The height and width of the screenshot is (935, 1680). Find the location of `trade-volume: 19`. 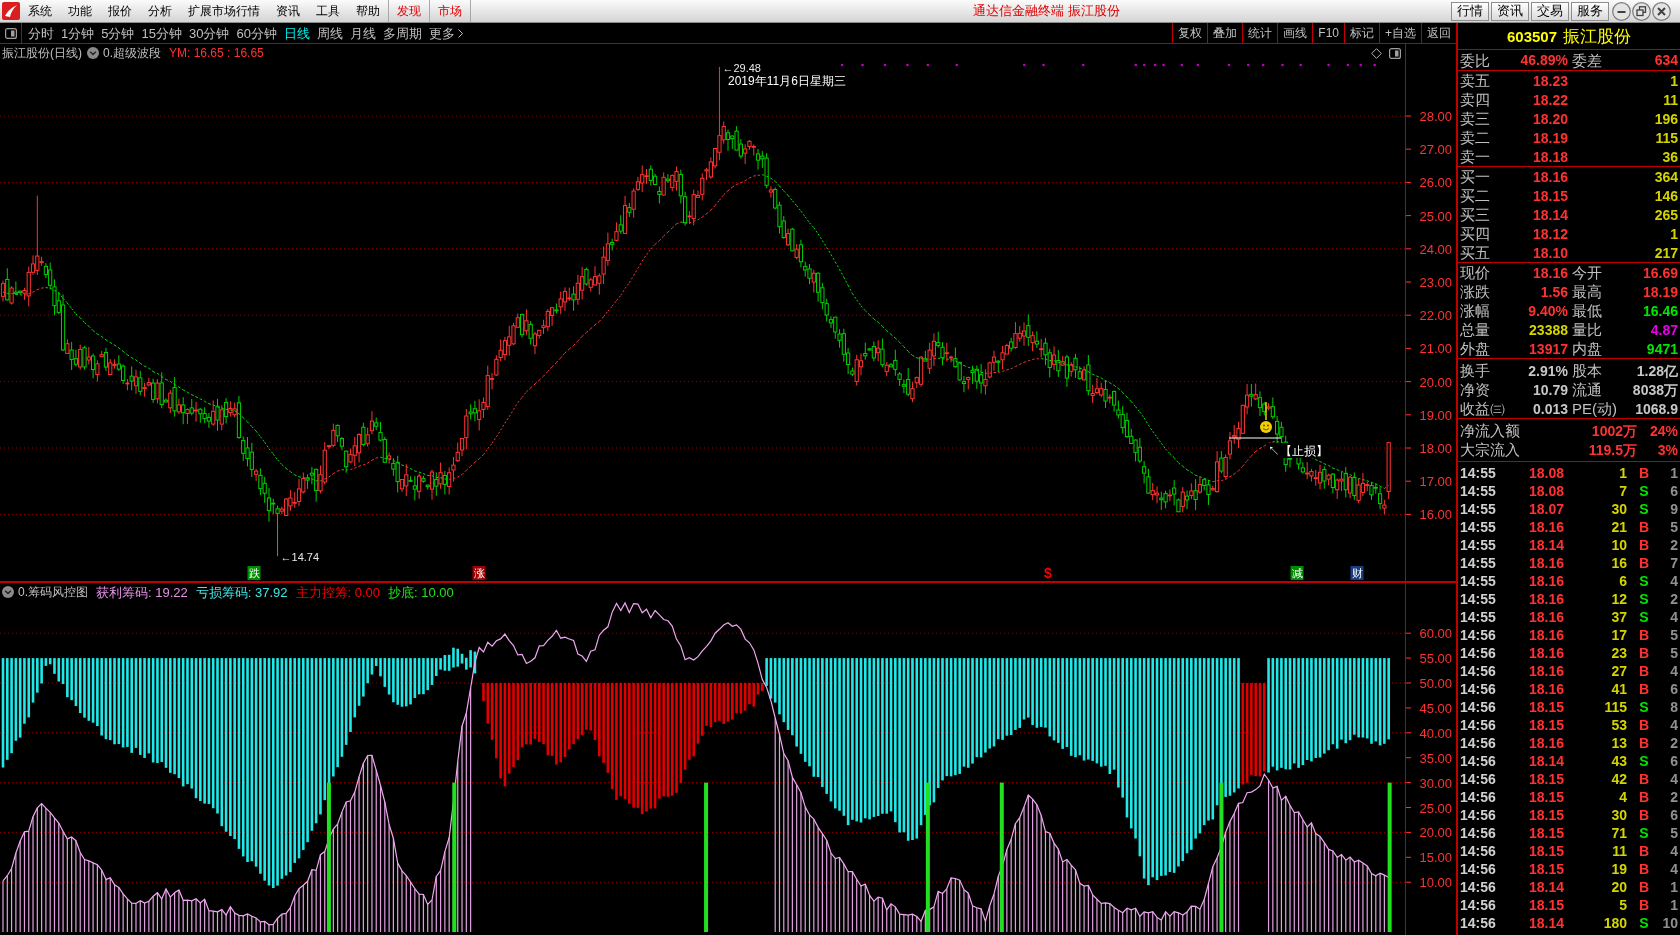

trade-volume: 19 is located at coordinates (1618, 869).